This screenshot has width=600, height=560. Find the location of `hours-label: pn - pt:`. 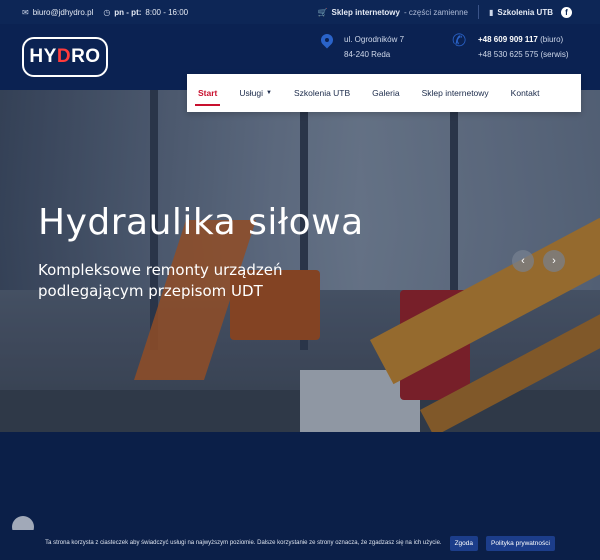

hours-label: pn - pt: is located at coordinates (128, 12).